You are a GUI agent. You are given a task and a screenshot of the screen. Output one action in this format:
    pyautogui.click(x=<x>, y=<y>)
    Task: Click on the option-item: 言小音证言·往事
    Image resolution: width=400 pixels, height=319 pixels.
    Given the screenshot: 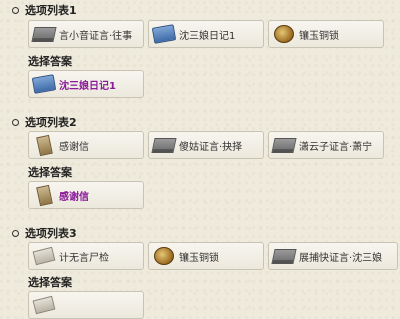 What is the action you would take?
    pyautogui.click(x=86, y=34)
    